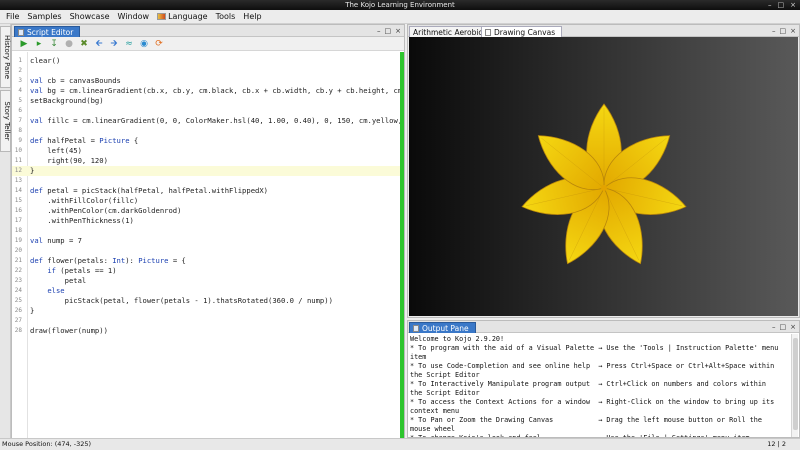 The height and width of the screenshot is (450, 800). Describe the element at coordinates (18, 250) in the screenshot. I see `line-number: 20` at that location.